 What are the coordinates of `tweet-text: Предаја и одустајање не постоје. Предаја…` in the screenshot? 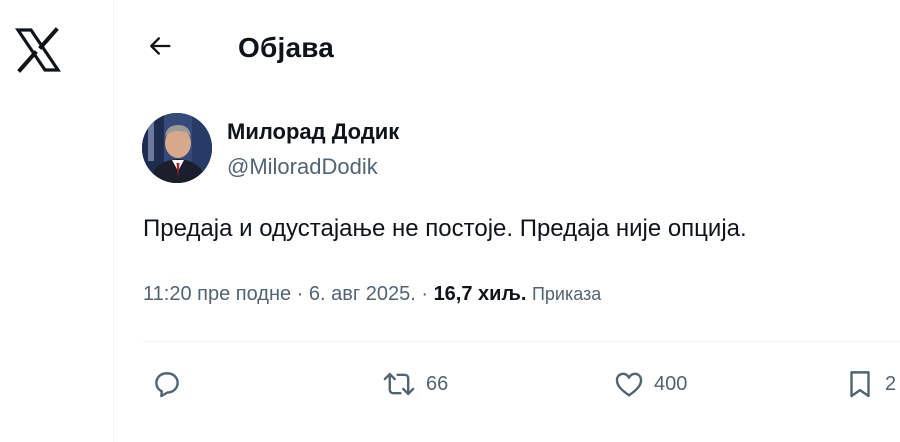 It's located at (445, 228).